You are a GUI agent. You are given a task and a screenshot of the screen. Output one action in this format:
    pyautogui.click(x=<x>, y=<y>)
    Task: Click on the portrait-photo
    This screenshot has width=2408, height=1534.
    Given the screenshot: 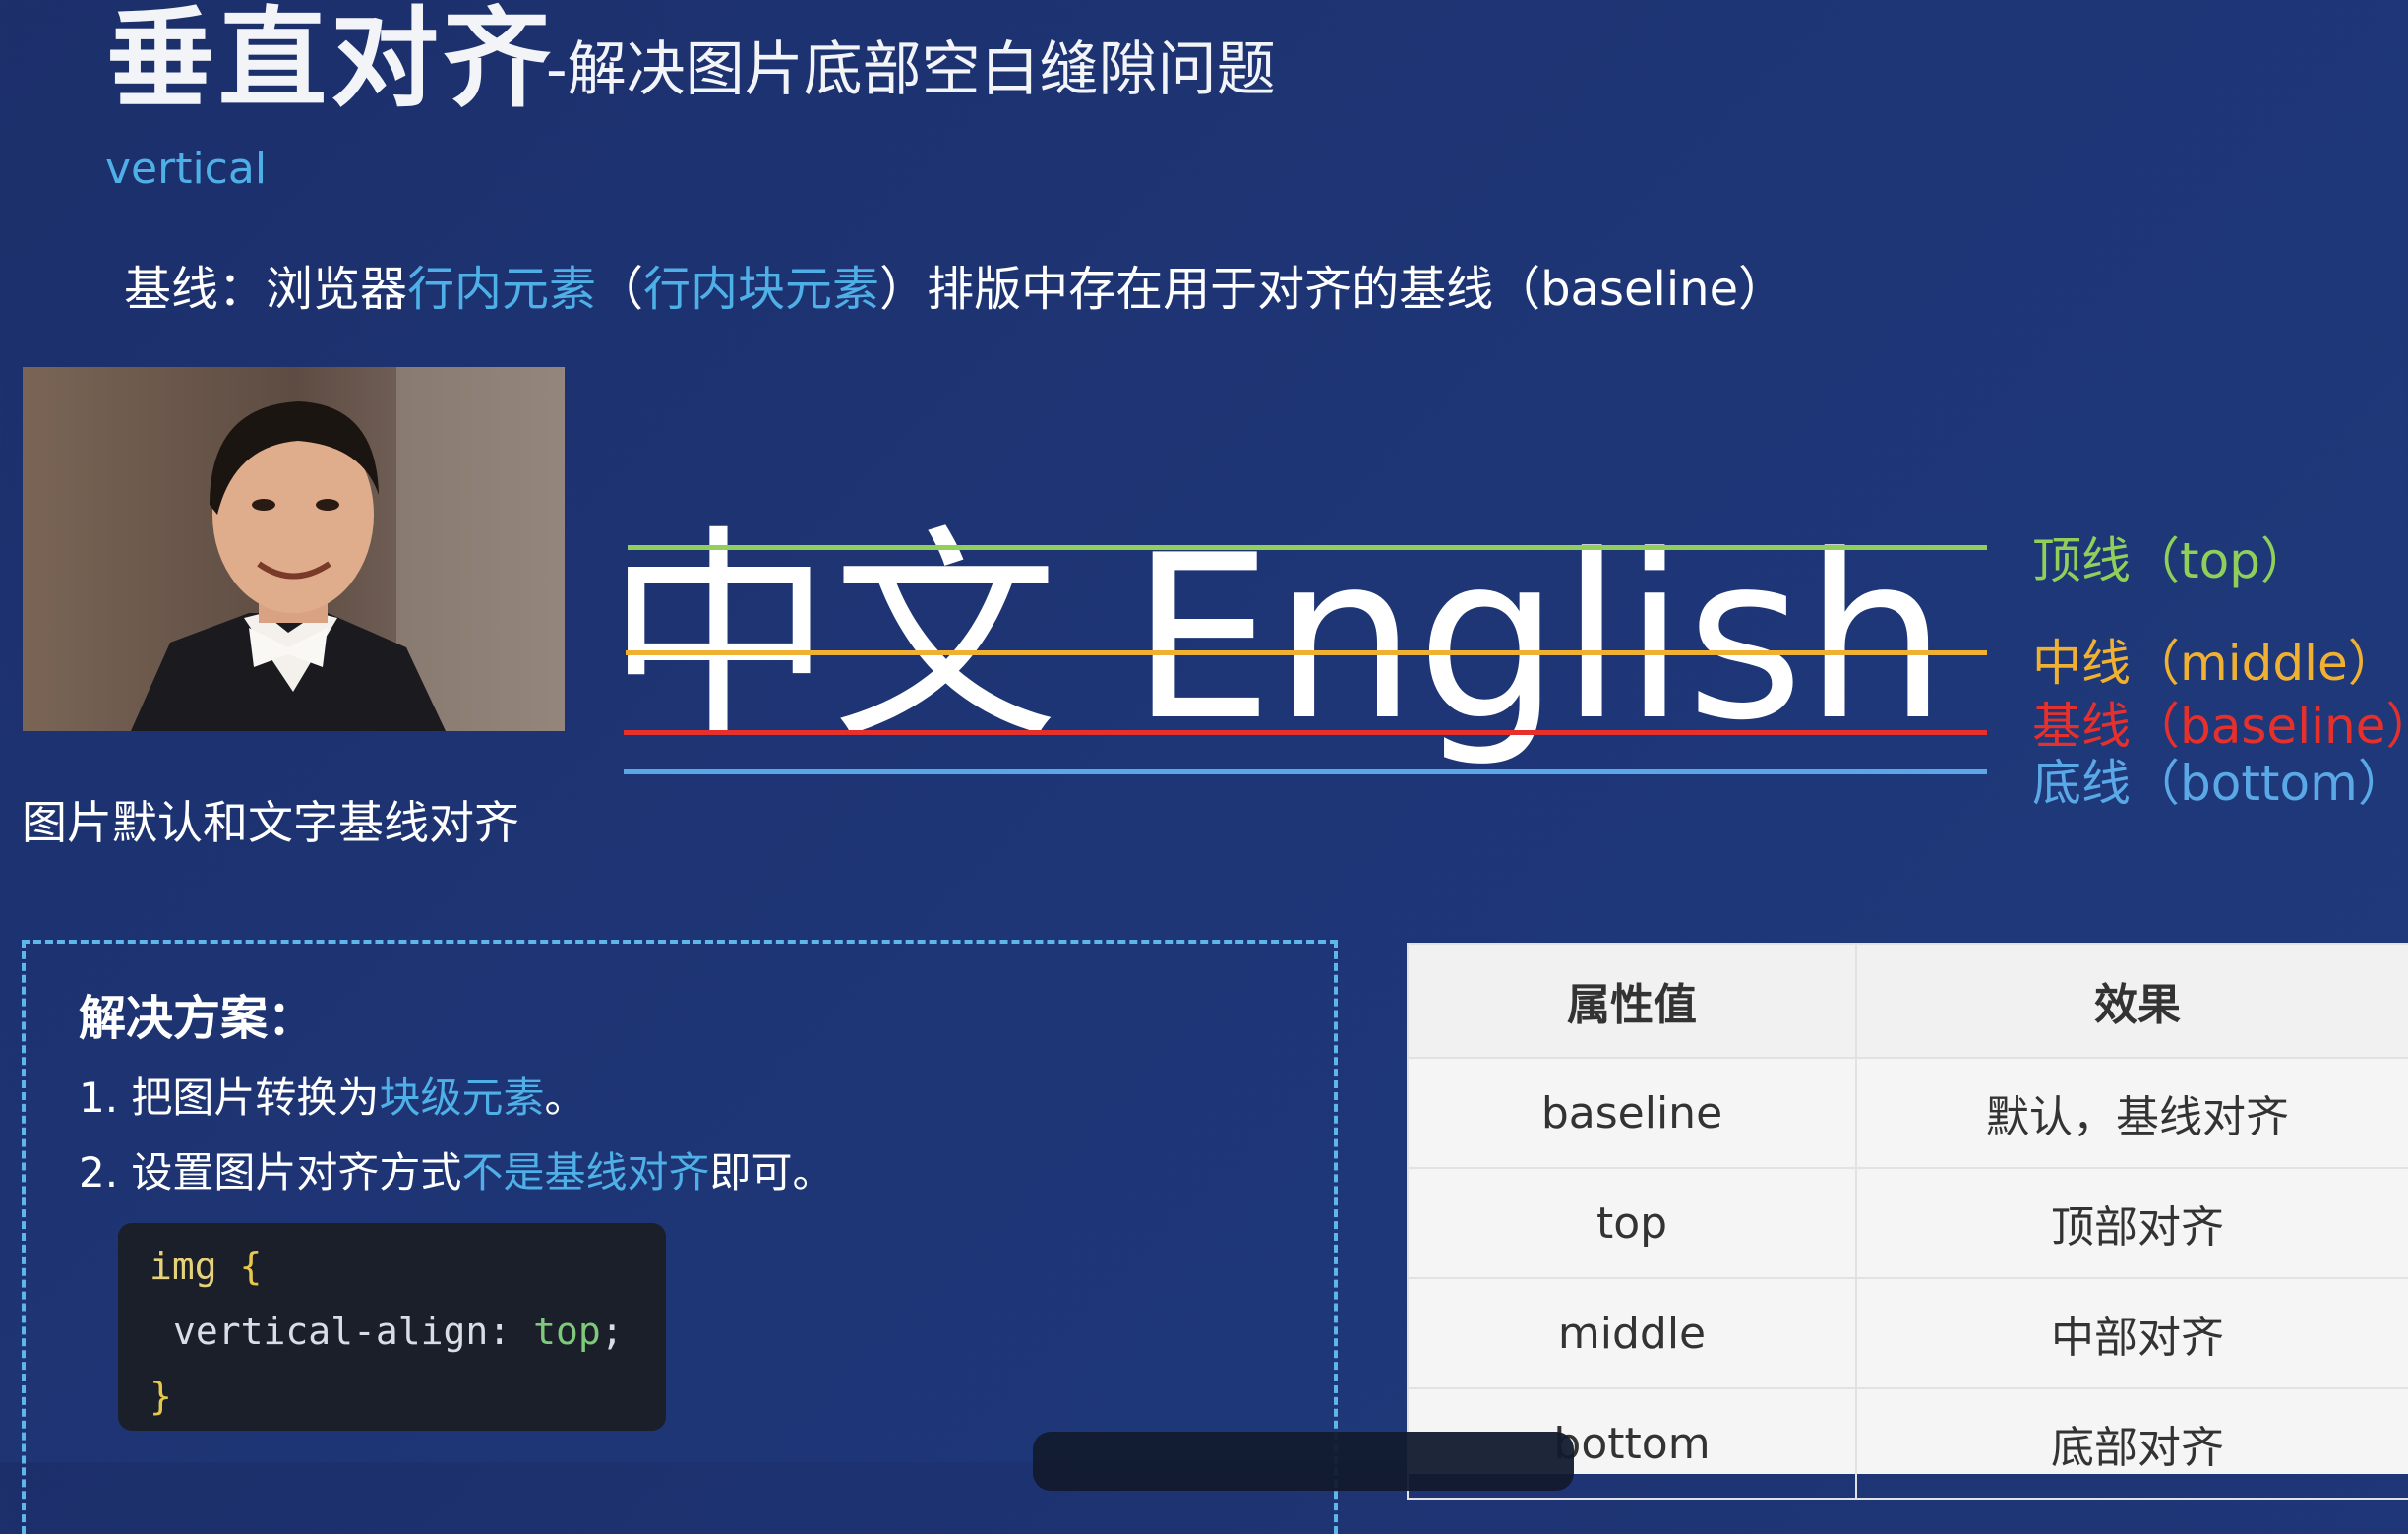 What is the action you would take?
    pyautogui.click(x=294, y=549)
    